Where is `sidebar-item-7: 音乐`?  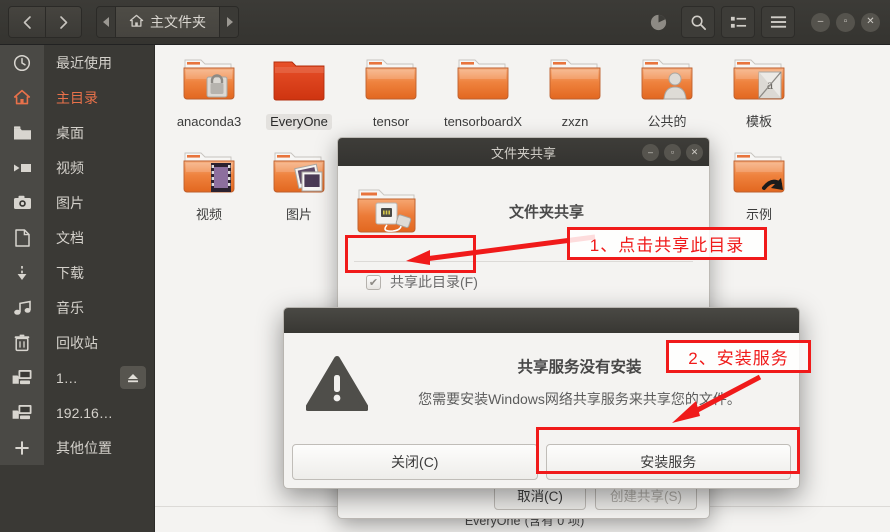
sidebar-item-7: 音乐 is located at coordinates (77, 307).